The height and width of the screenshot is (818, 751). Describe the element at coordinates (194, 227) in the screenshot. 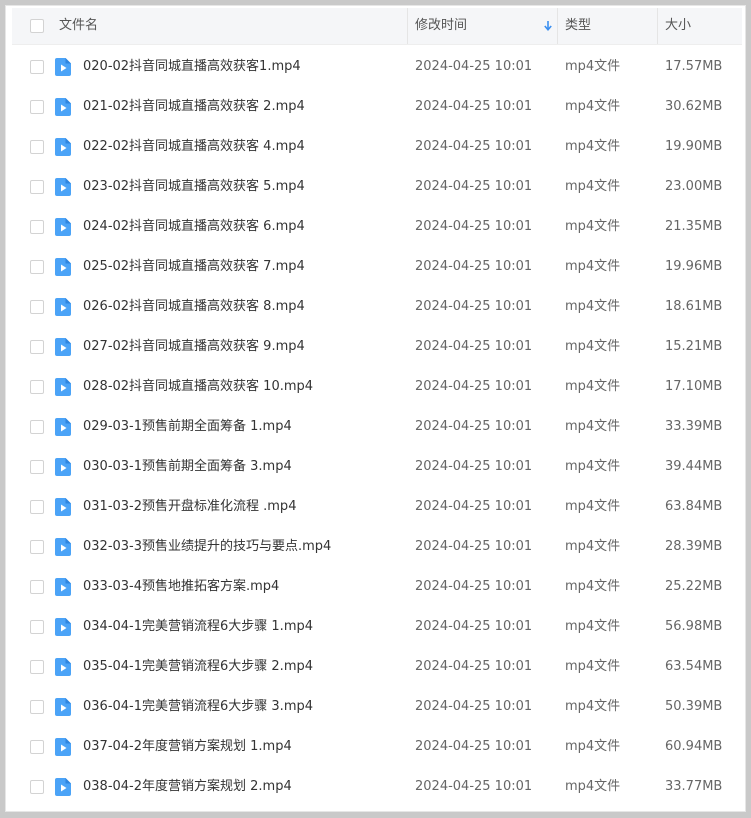

I see `file-name: 024-02抖音同城直播高效获客 6.mp4` at that location.